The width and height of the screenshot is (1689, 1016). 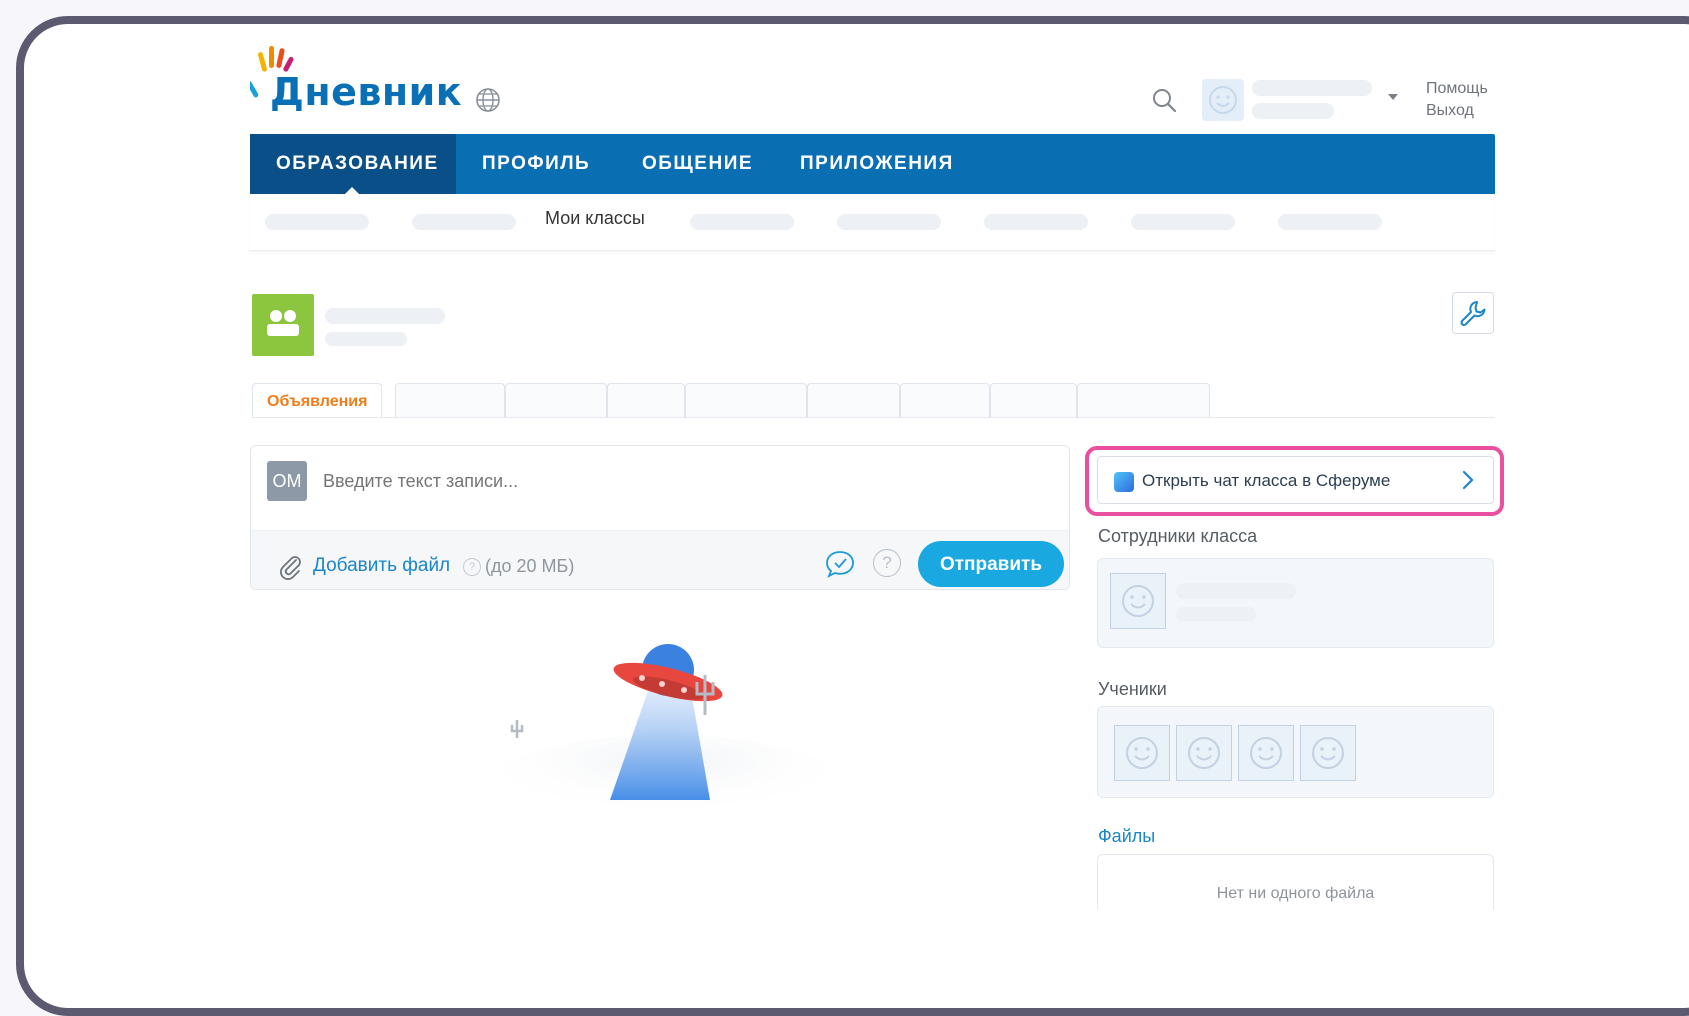 I want to click on staff-role-placeholder, so click(x=1216, y=614).